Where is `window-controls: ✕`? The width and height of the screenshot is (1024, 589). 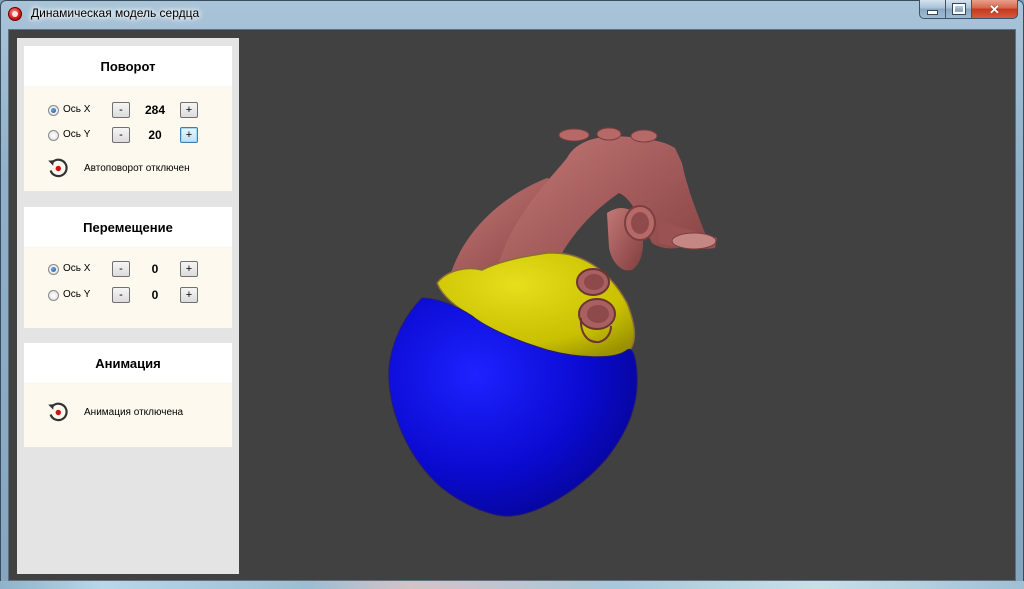
window-controls: ✕ is located at coordinates (968, 9).